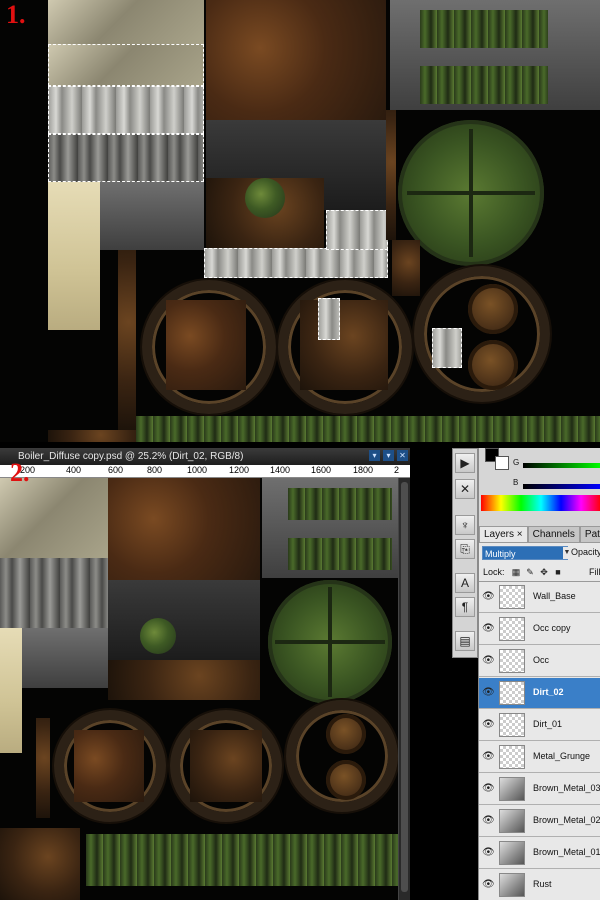 This screenshot has width=600, height=900. I want to click on ruler-tick: 400, so click(74, 470).